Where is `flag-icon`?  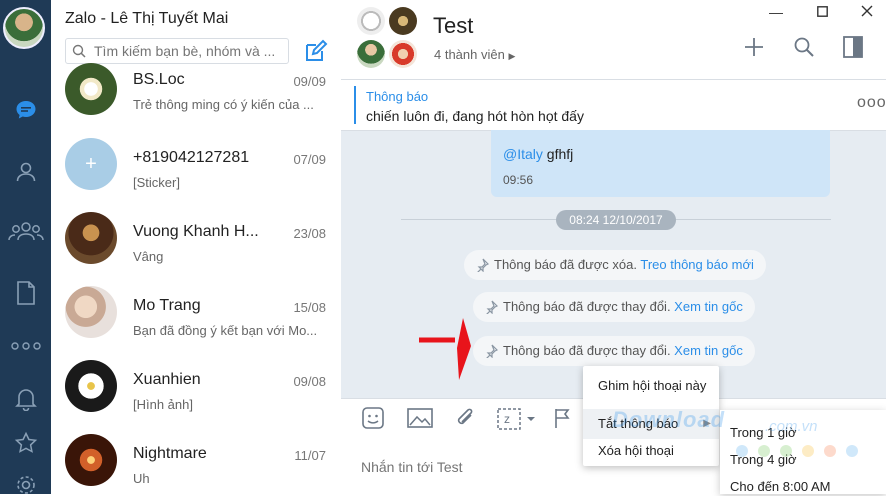
flag-icon is located at coordinates (562, 418).